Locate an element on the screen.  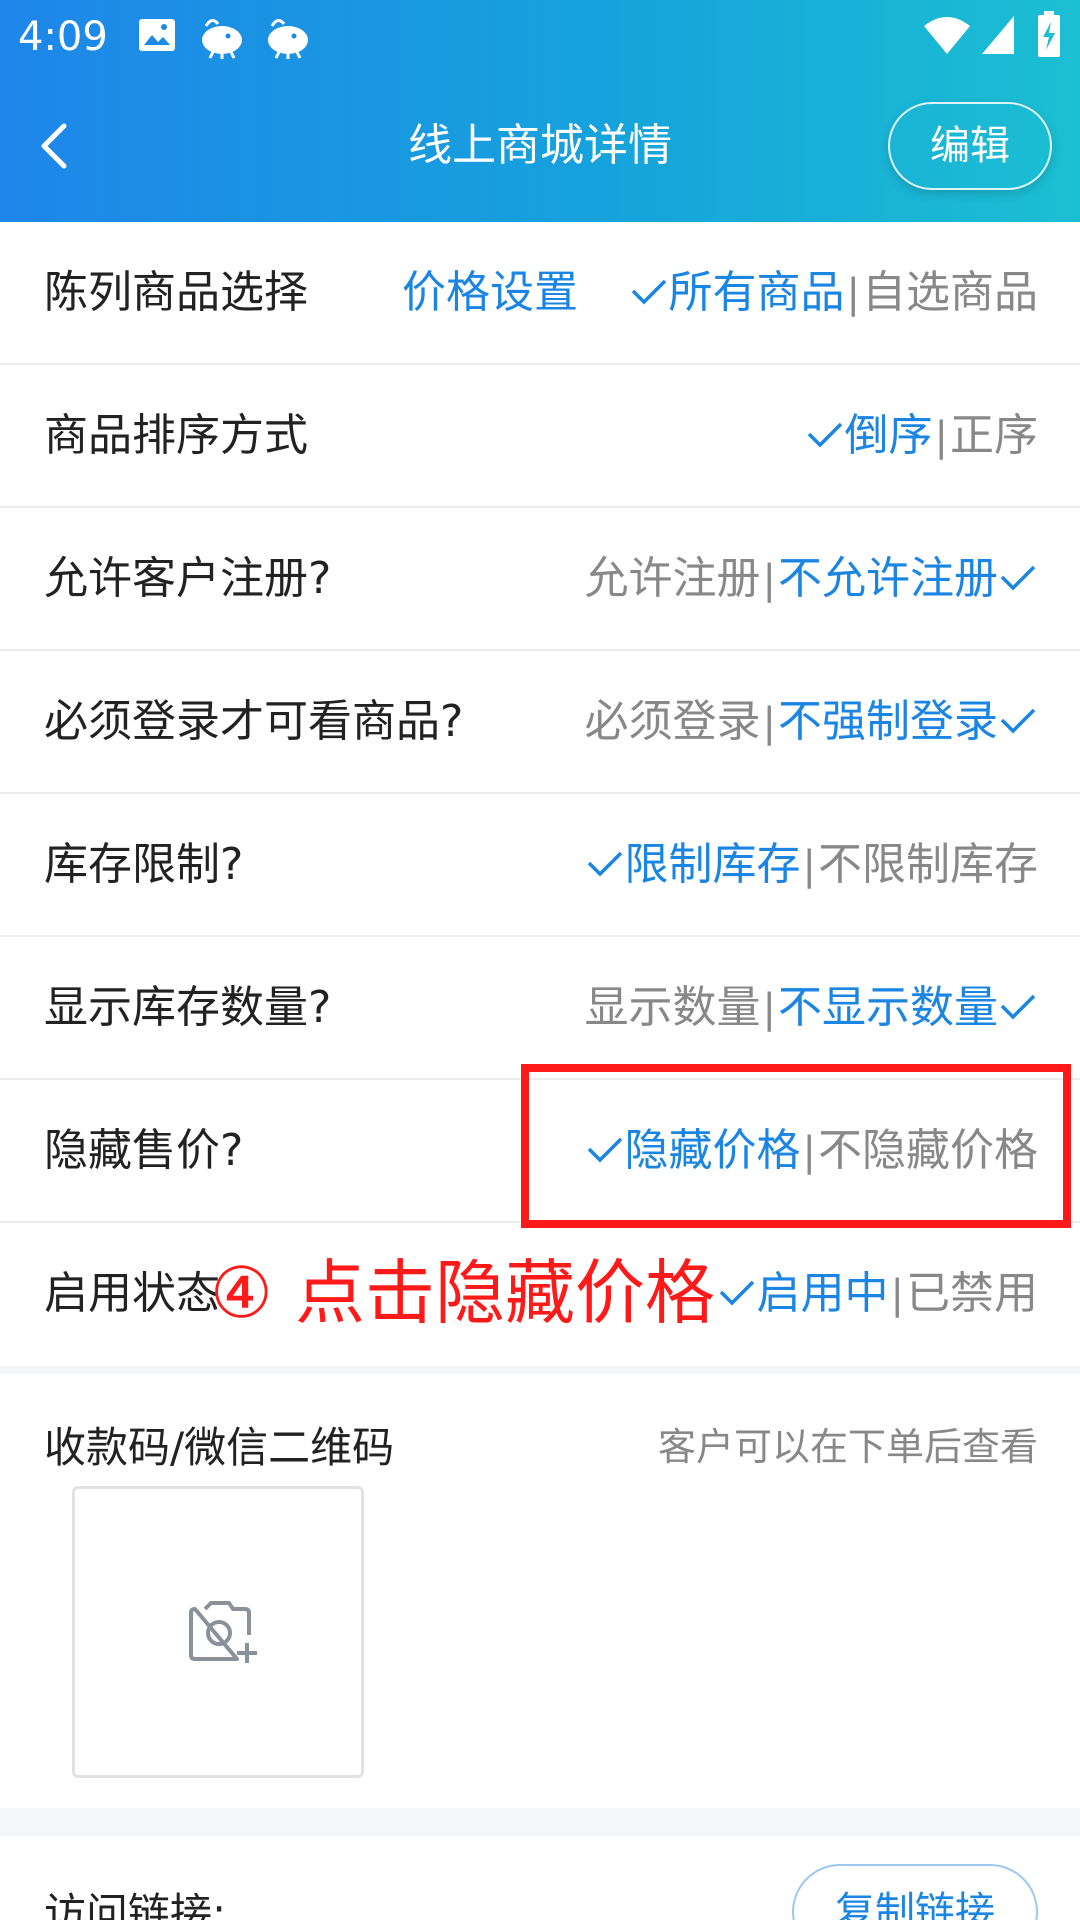
row-options: 所有商品|自选商品 is located at coordinates (833, 293).